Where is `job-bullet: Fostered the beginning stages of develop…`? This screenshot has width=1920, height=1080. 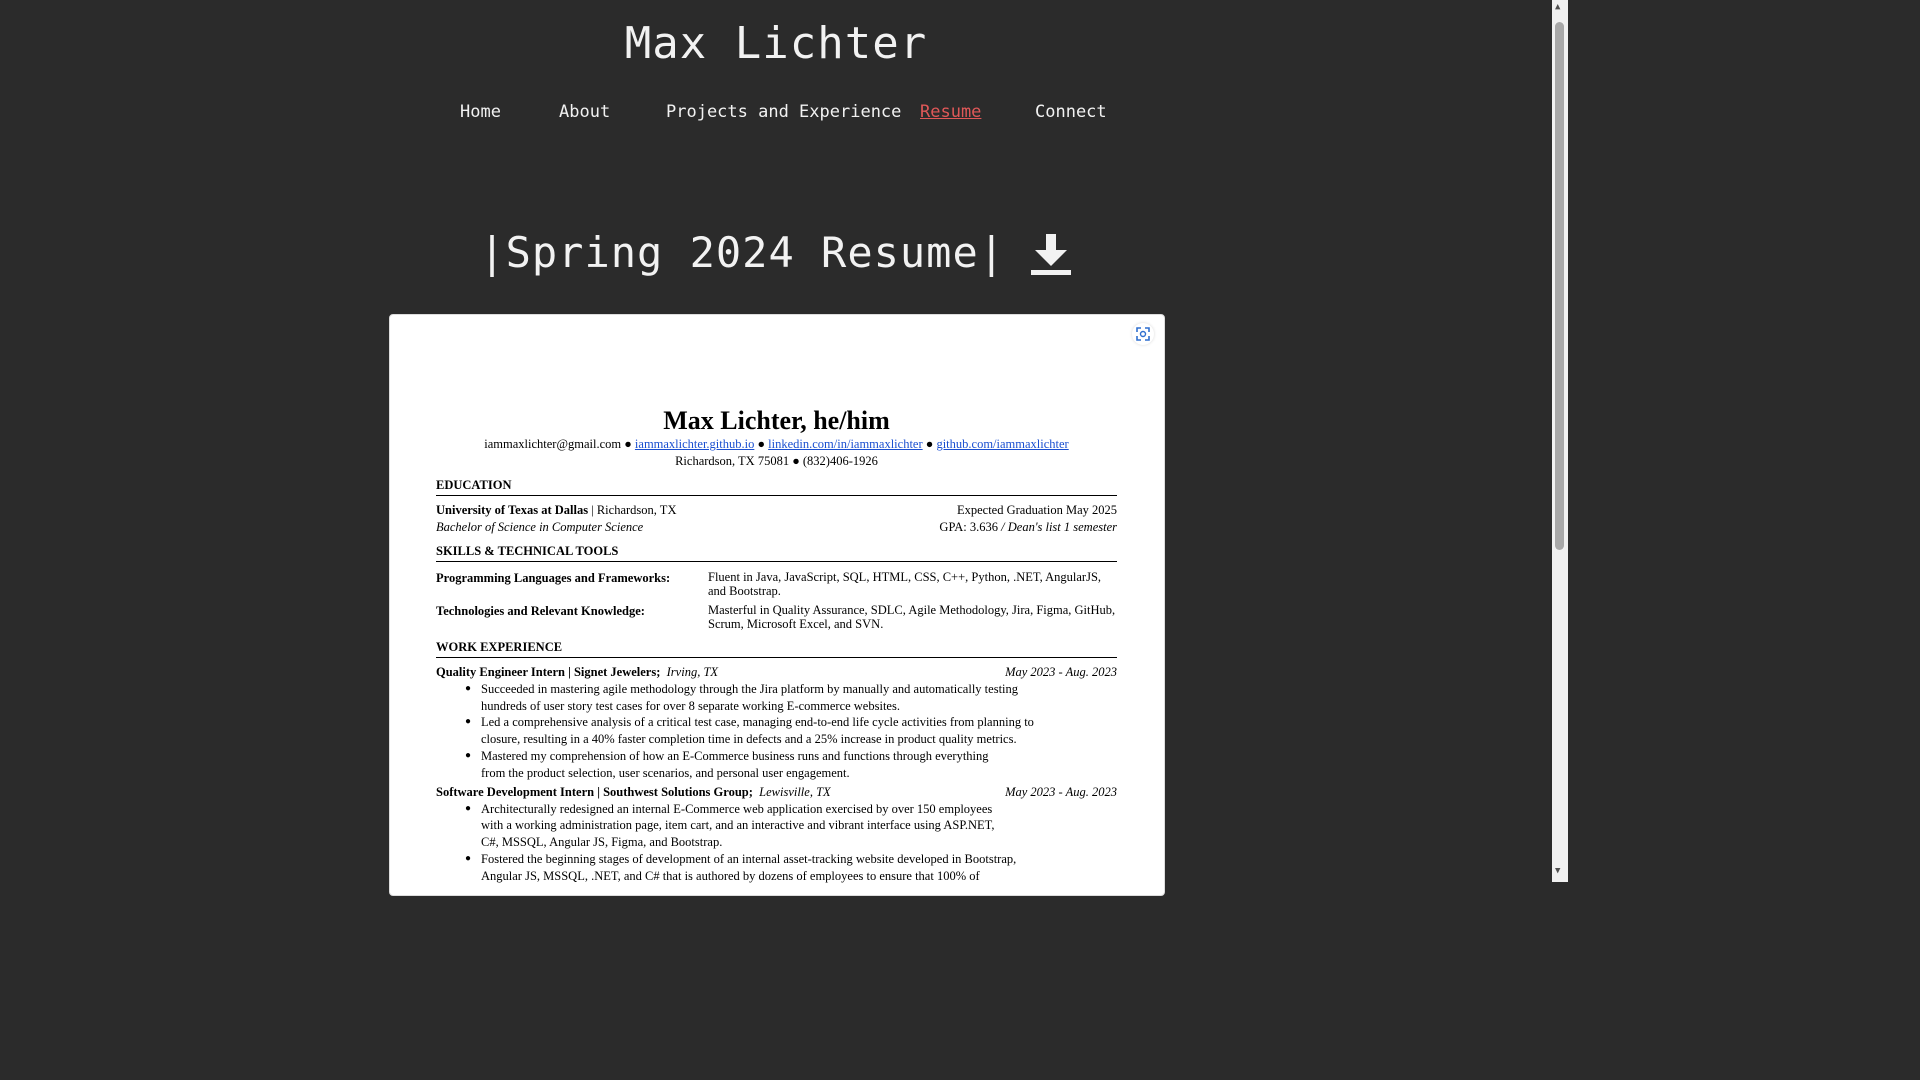 job-bullet: Fostered the beginning stages of develop… is located at coordinates (745, 868).